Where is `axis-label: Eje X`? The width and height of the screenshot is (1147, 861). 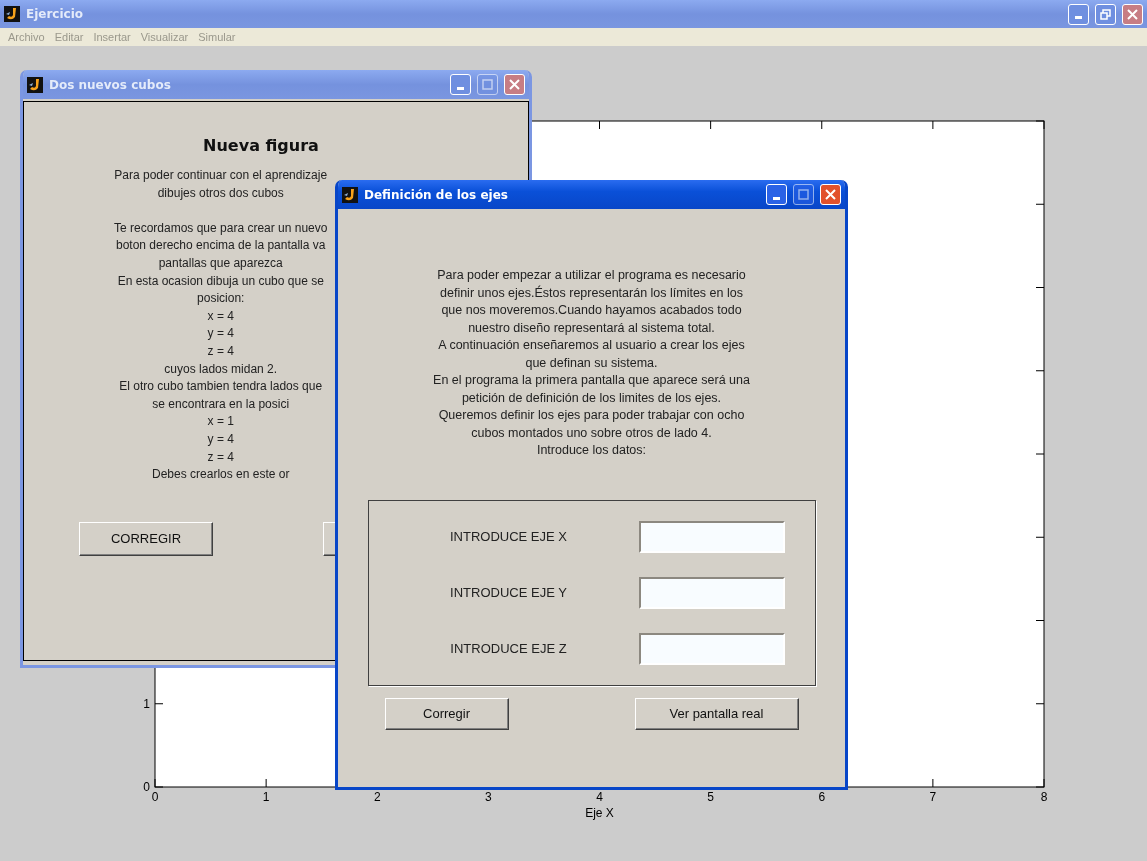 axis-label: Eje X is located at coordinates (599, 813).